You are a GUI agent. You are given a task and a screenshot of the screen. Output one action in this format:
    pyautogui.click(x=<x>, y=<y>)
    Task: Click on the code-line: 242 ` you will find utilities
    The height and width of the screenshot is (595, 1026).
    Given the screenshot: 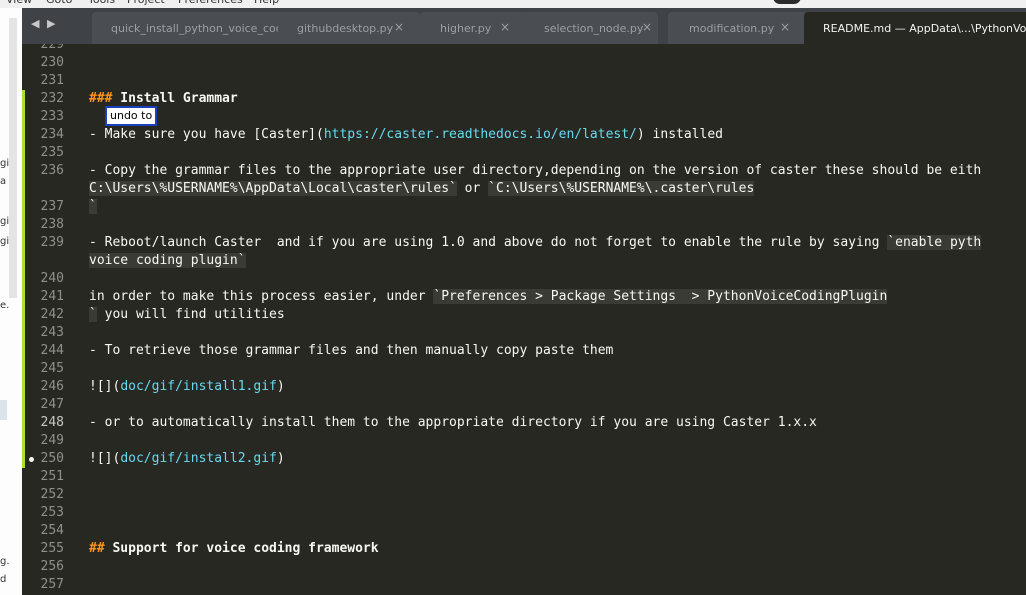 What is the action you would take?
    pyautogui.click(x=524, y=315)
    